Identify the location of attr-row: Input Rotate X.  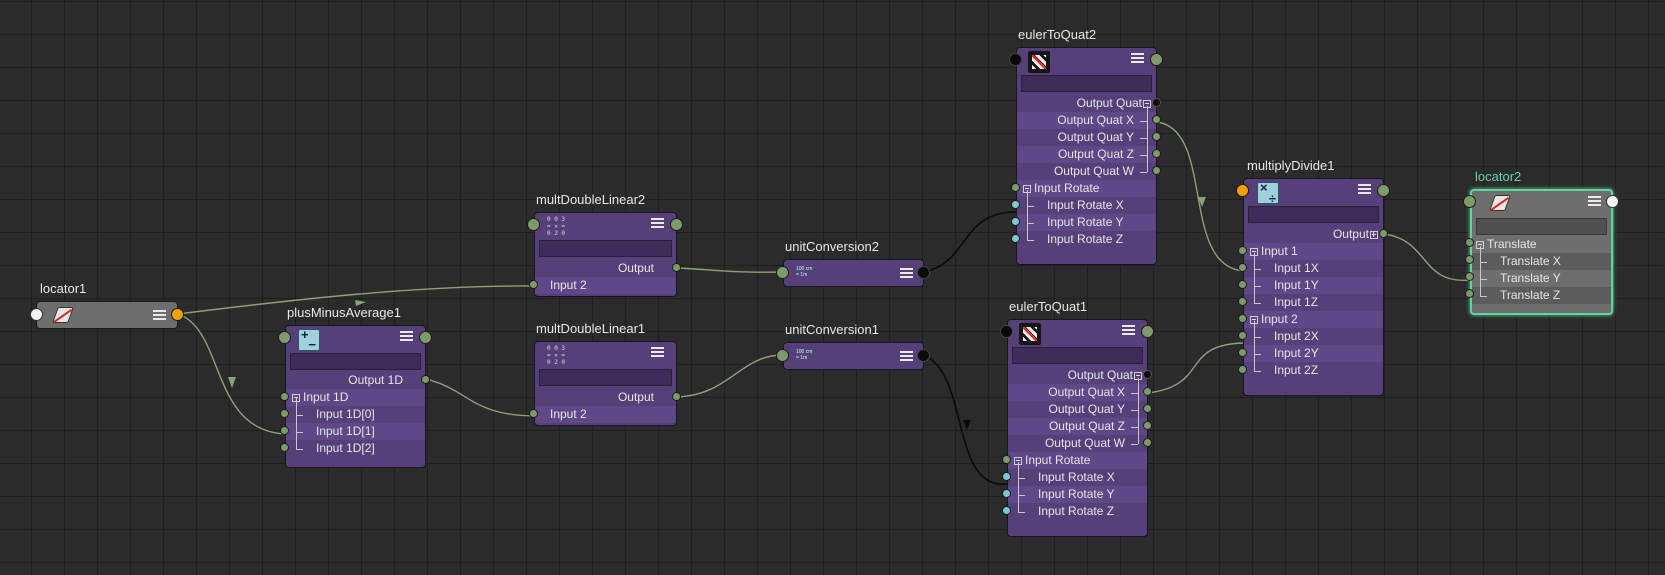
(1086, 205).